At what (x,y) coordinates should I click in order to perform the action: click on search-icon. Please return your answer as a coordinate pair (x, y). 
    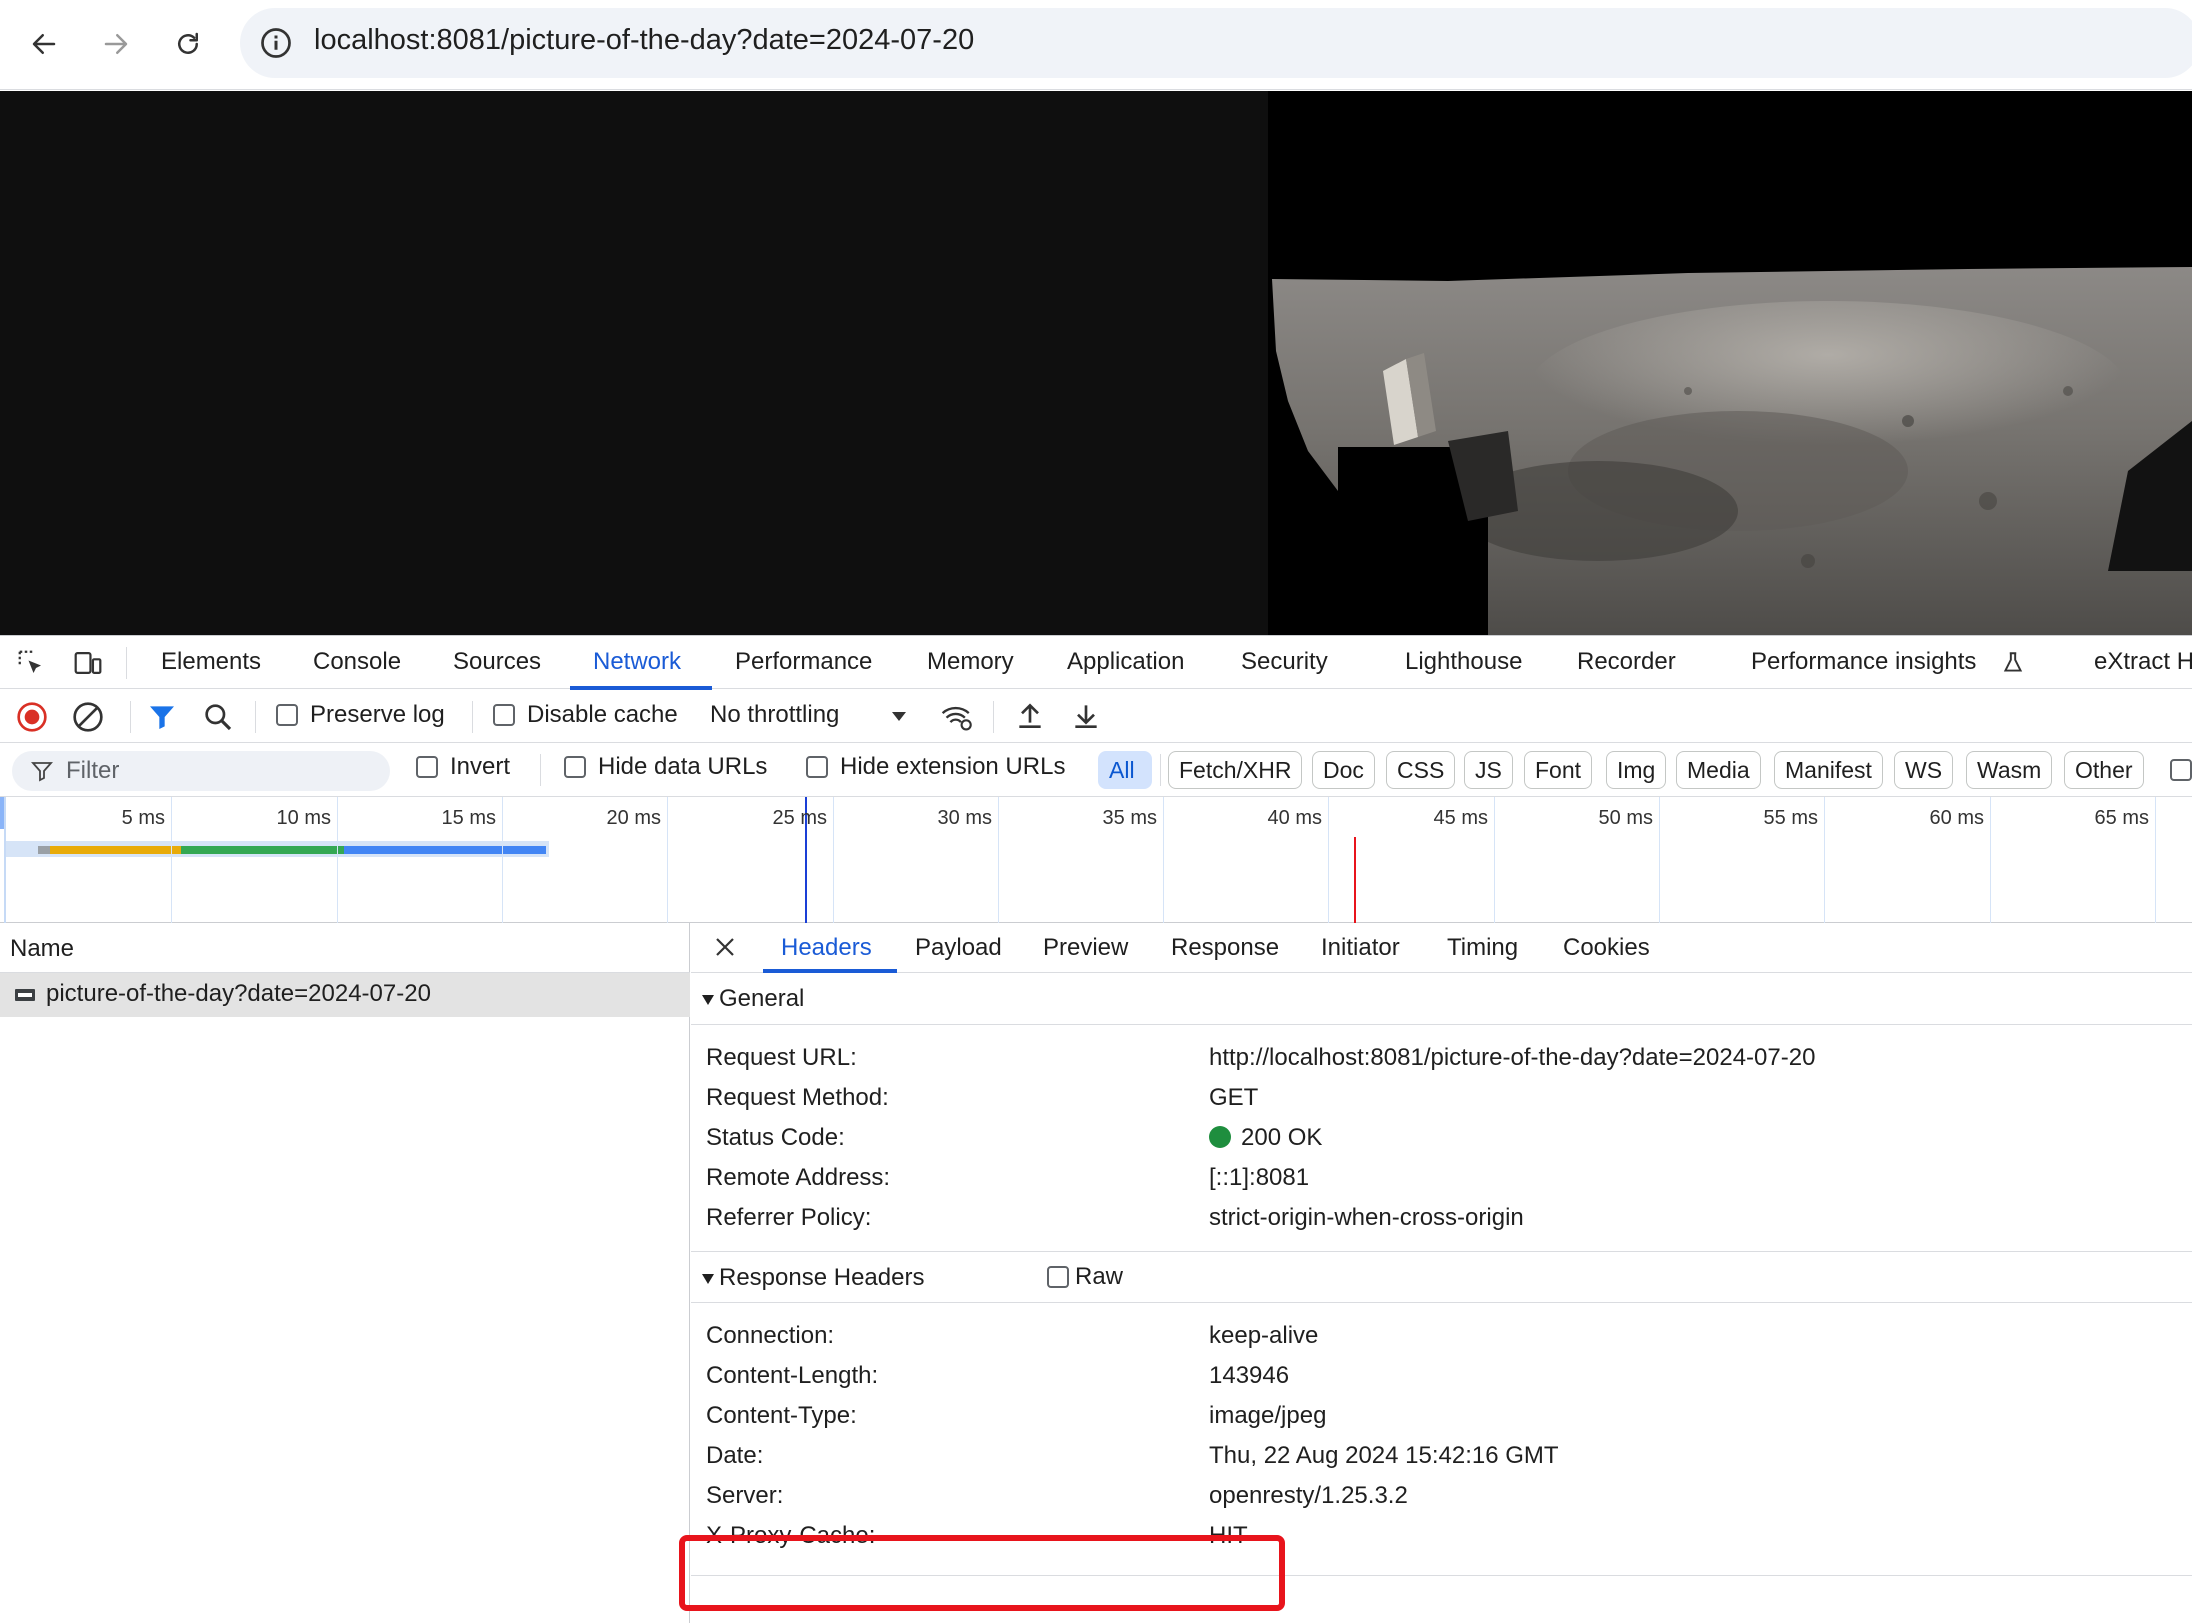
    Looking at the image, I should click on (218, 719).